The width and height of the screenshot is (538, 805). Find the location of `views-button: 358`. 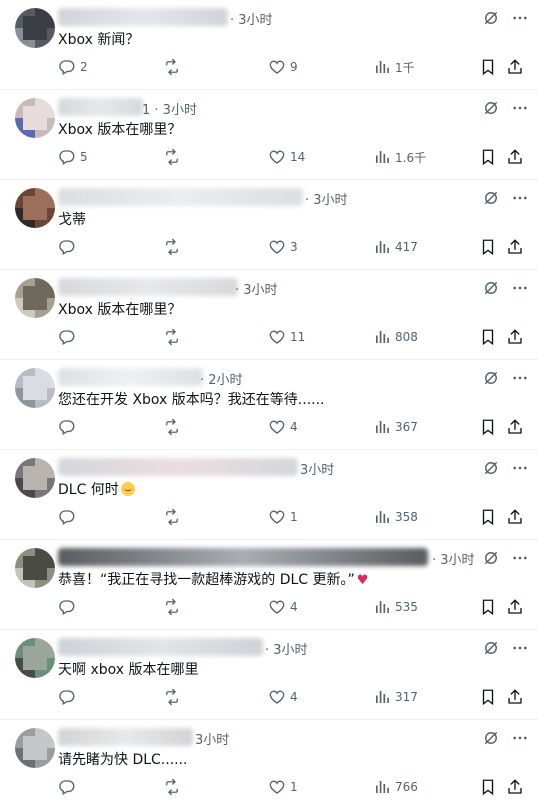

views-button: 358 is located at coordinates (395, 517).